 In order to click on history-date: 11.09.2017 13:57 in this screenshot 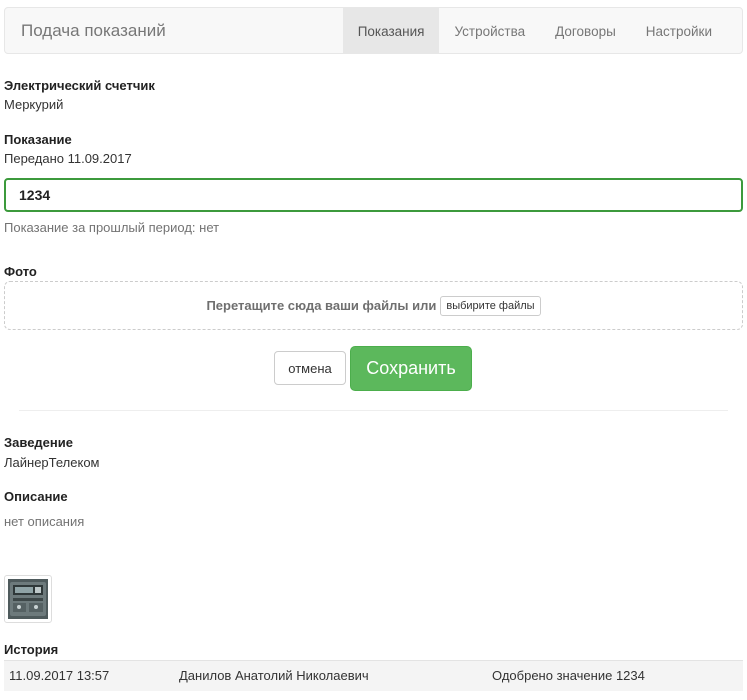, I will do `click(59, 675)`.